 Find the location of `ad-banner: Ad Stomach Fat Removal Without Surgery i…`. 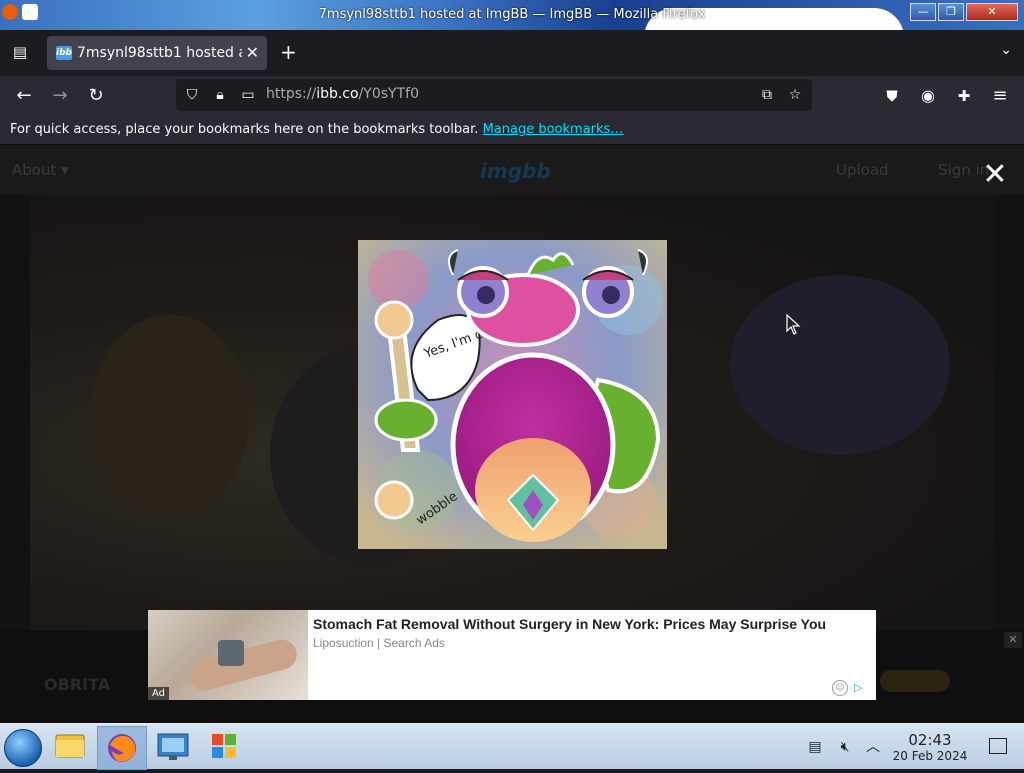

ad-banner: Ad Stomach Fat Removal Without Surgery i… is located at coordinates (512, 655).